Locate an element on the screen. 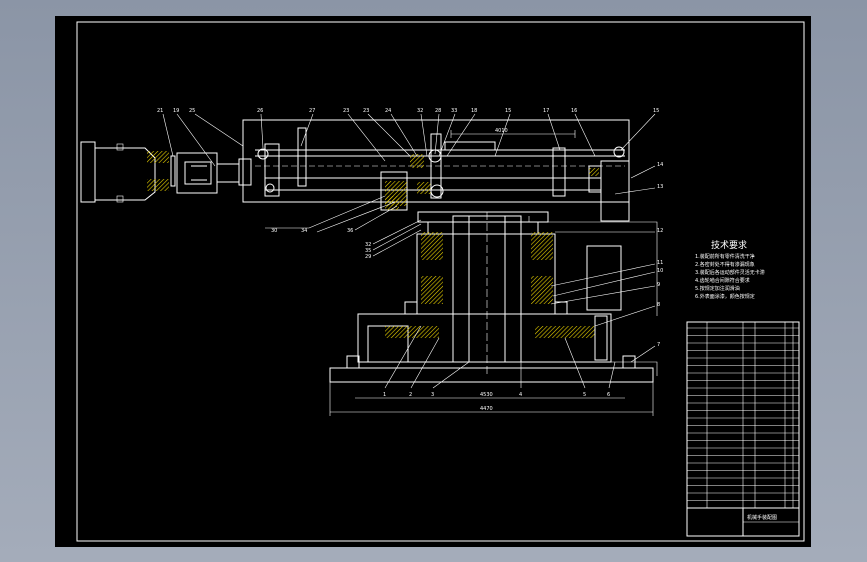 Image resolution: width=867 pixels, height=562 pixels. part-number-label: 16 is located at coordinates (574, 111).